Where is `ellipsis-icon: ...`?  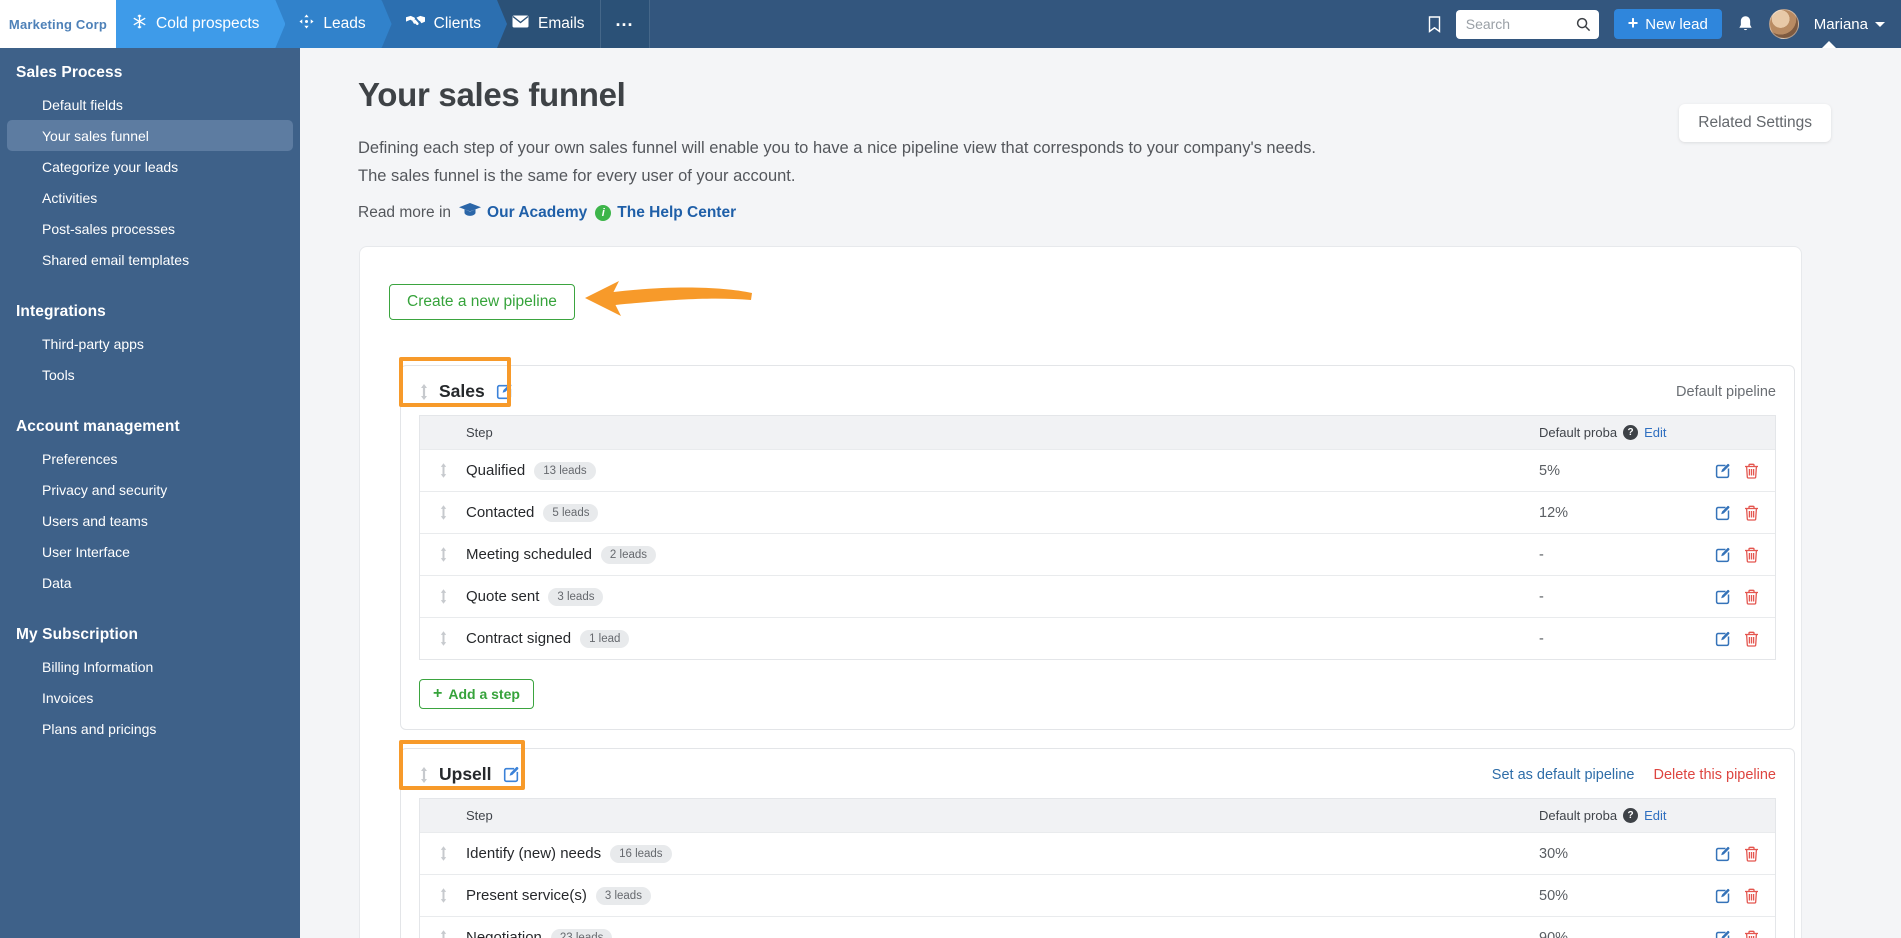 ellipsis-icon: ... is located at coordinates (624, 19).